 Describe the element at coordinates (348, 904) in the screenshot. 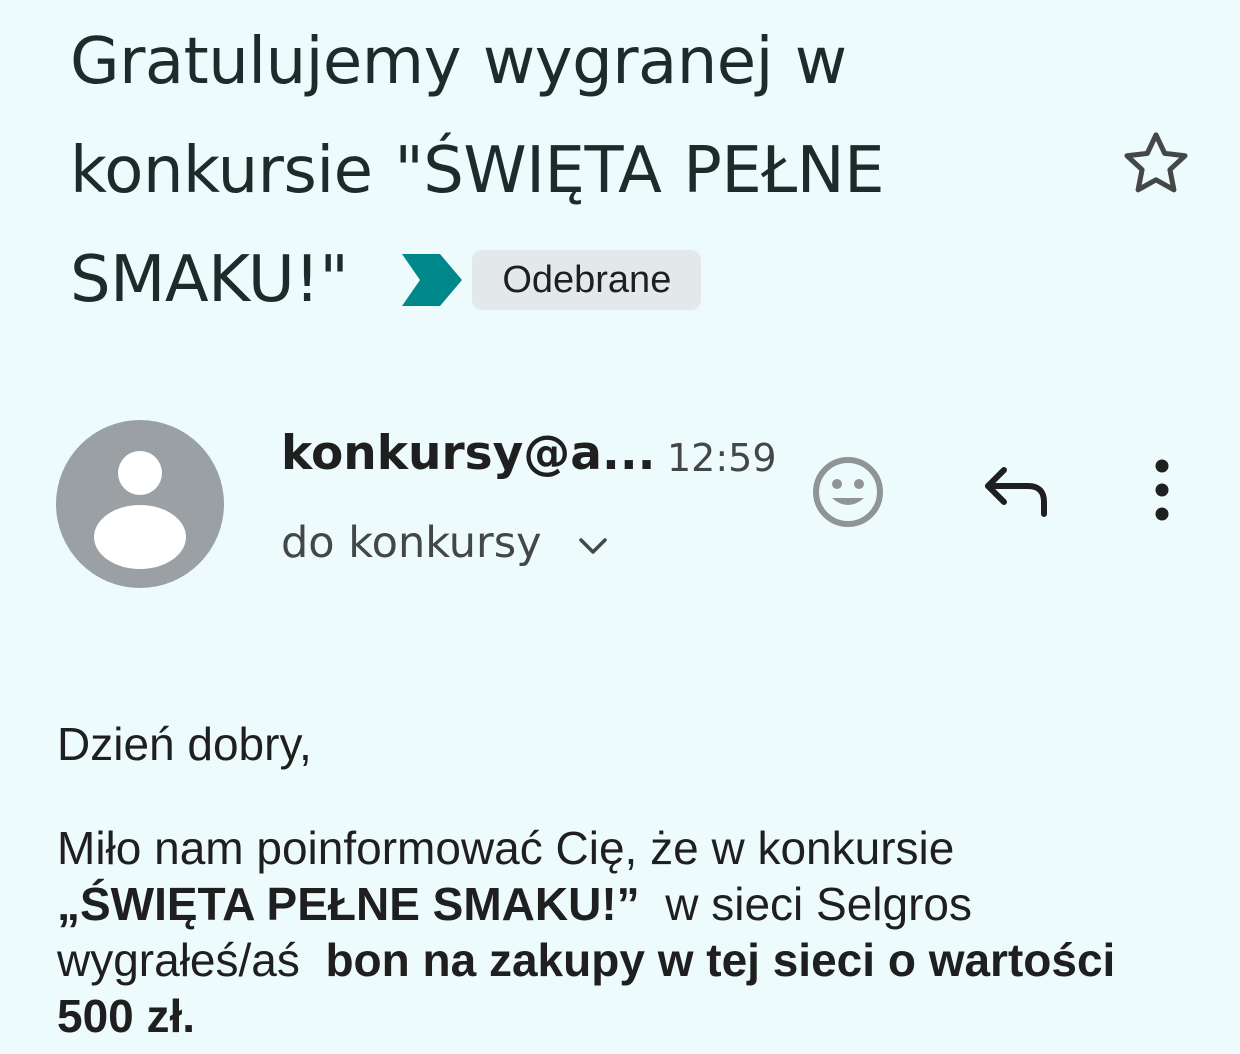

I see `contest-name: „ŚWIĘTA PEŁNE SMAKU!”` at that location.